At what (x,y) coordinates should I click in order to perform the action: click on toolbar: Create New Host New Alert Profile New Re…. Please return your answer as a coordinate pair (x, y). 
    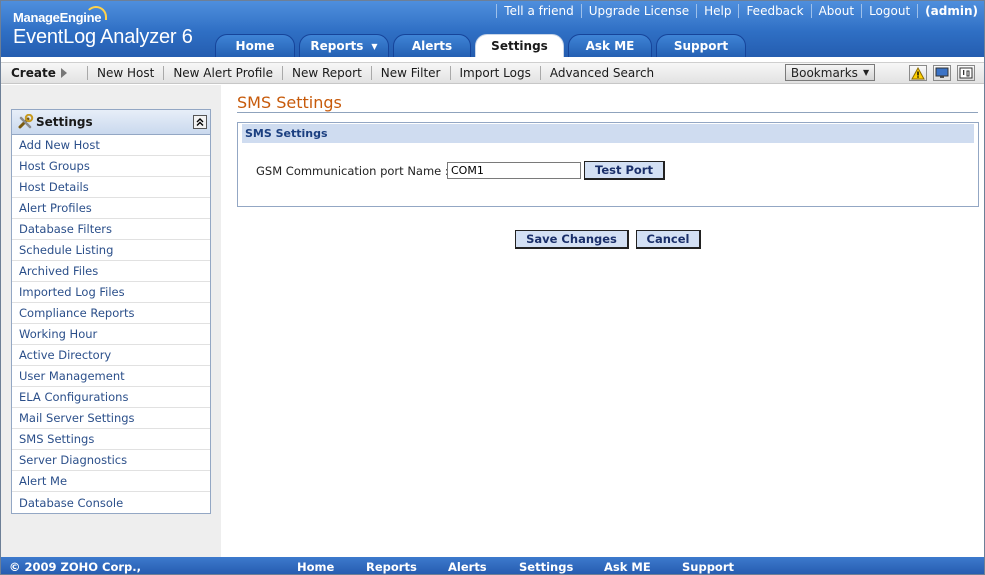
    Looking at the image, I should click on (492, 73).